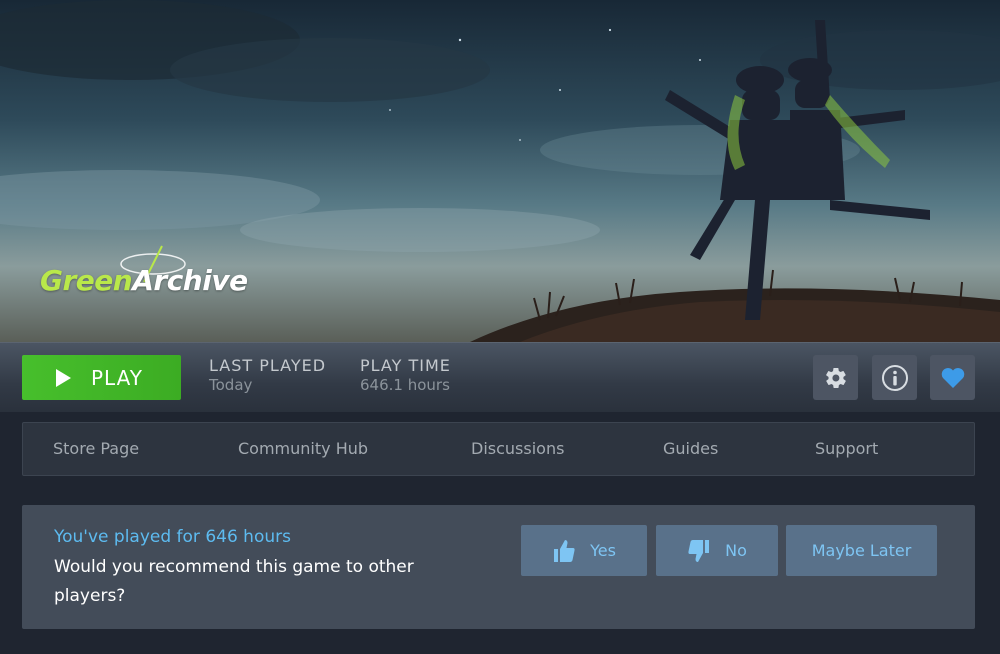 The height and width of the screenshot is (654, 1000). What do you see at coordinates (405, 365) in the screenshot?
I see `play-time-label: PLAY TIME` at bounding box center [405, 365].